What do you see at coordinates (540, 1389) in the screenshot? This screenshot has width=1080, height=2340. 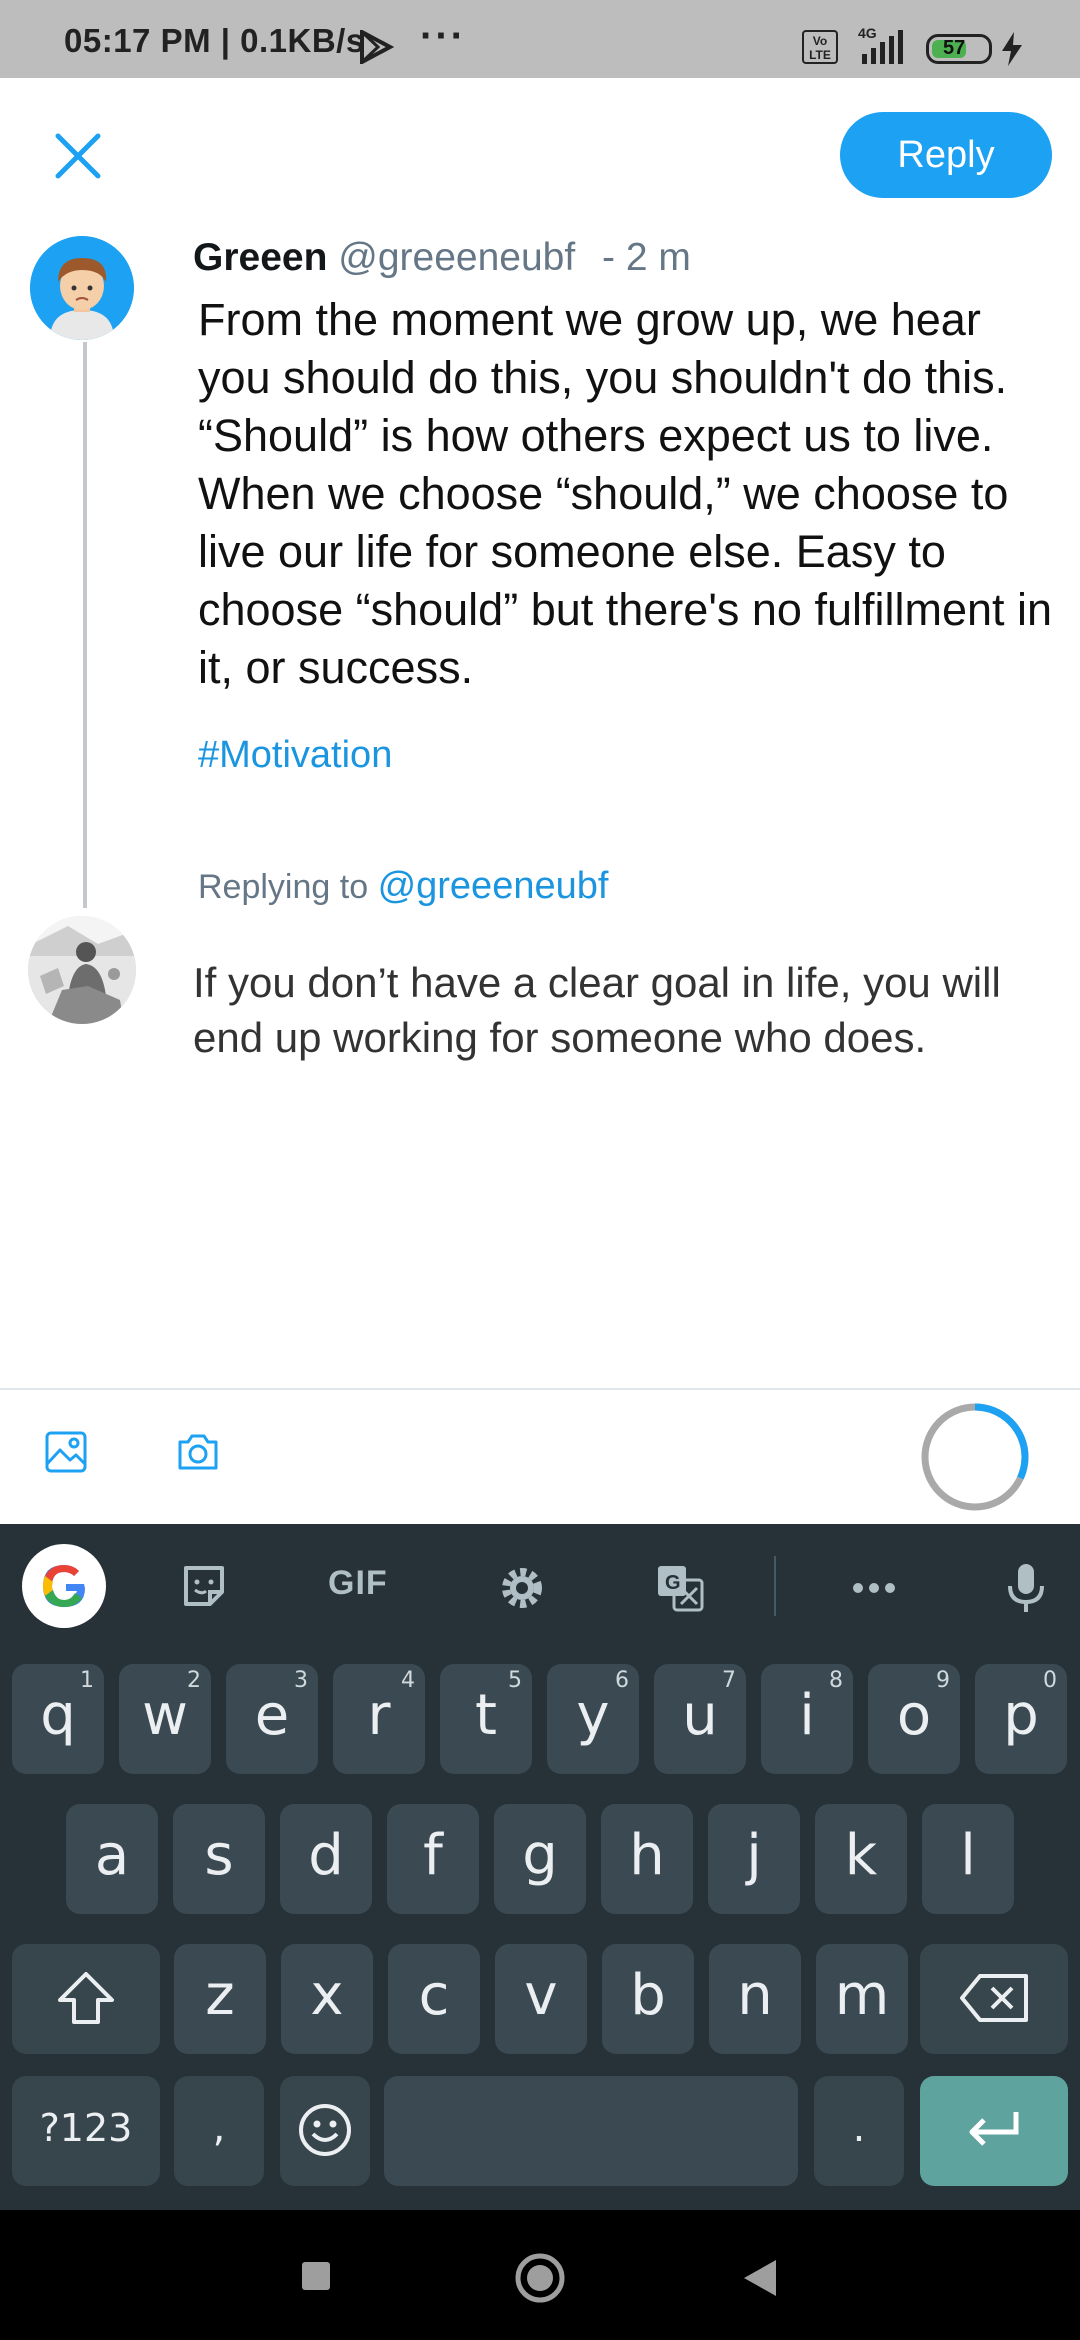 I see `toolbar-divider` at bounding box center [540, 1389].